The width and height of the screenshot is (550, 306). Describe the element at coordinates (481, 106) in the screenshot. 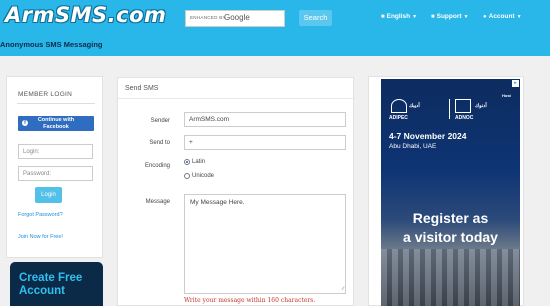

I see `adnoc-arabic: أدنوك` at that location.